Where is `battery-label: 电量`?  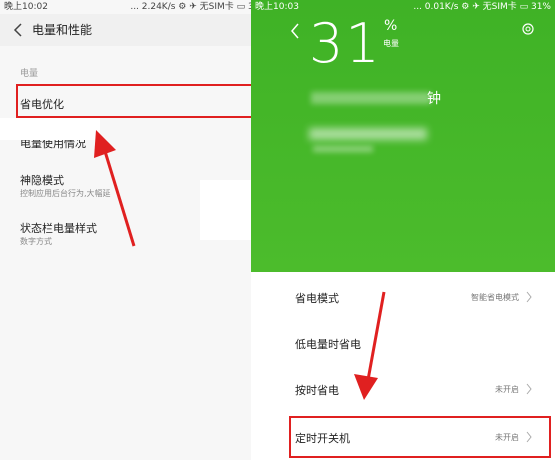 battery-label: 电量 is located at coordinates (391, 43).